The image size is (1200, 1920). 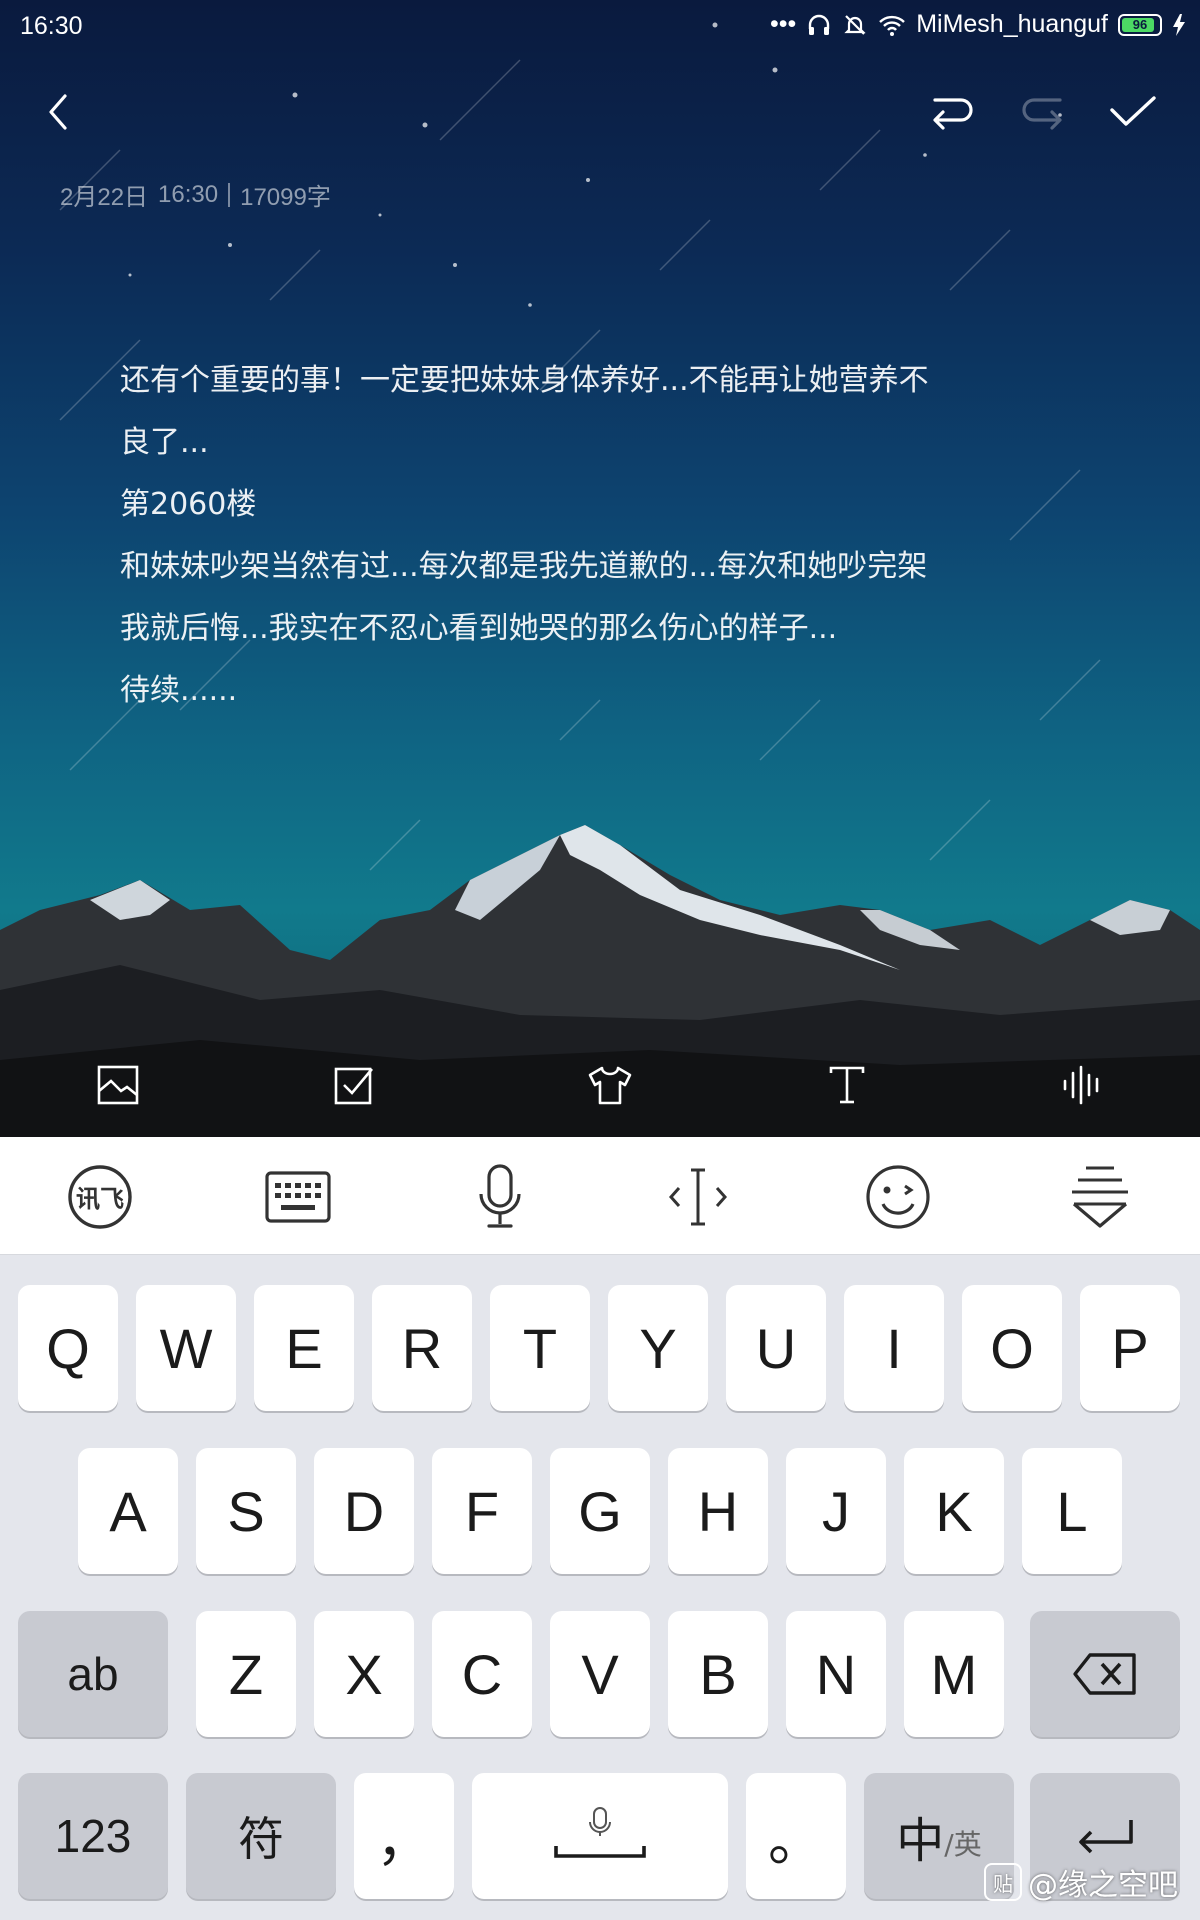 What do you see at coordinates (1103, 1885) in the screenshot?
I see `watermark-text: @缘之空吧` at bounding box center [1103, 1885].